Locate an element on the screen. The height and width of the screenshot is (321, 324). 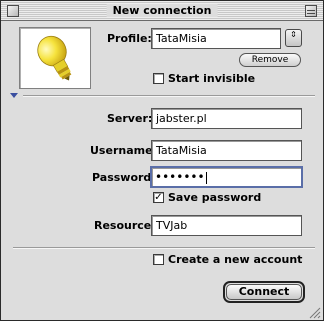
server-label: Server: is located at coordinates (130, 118).